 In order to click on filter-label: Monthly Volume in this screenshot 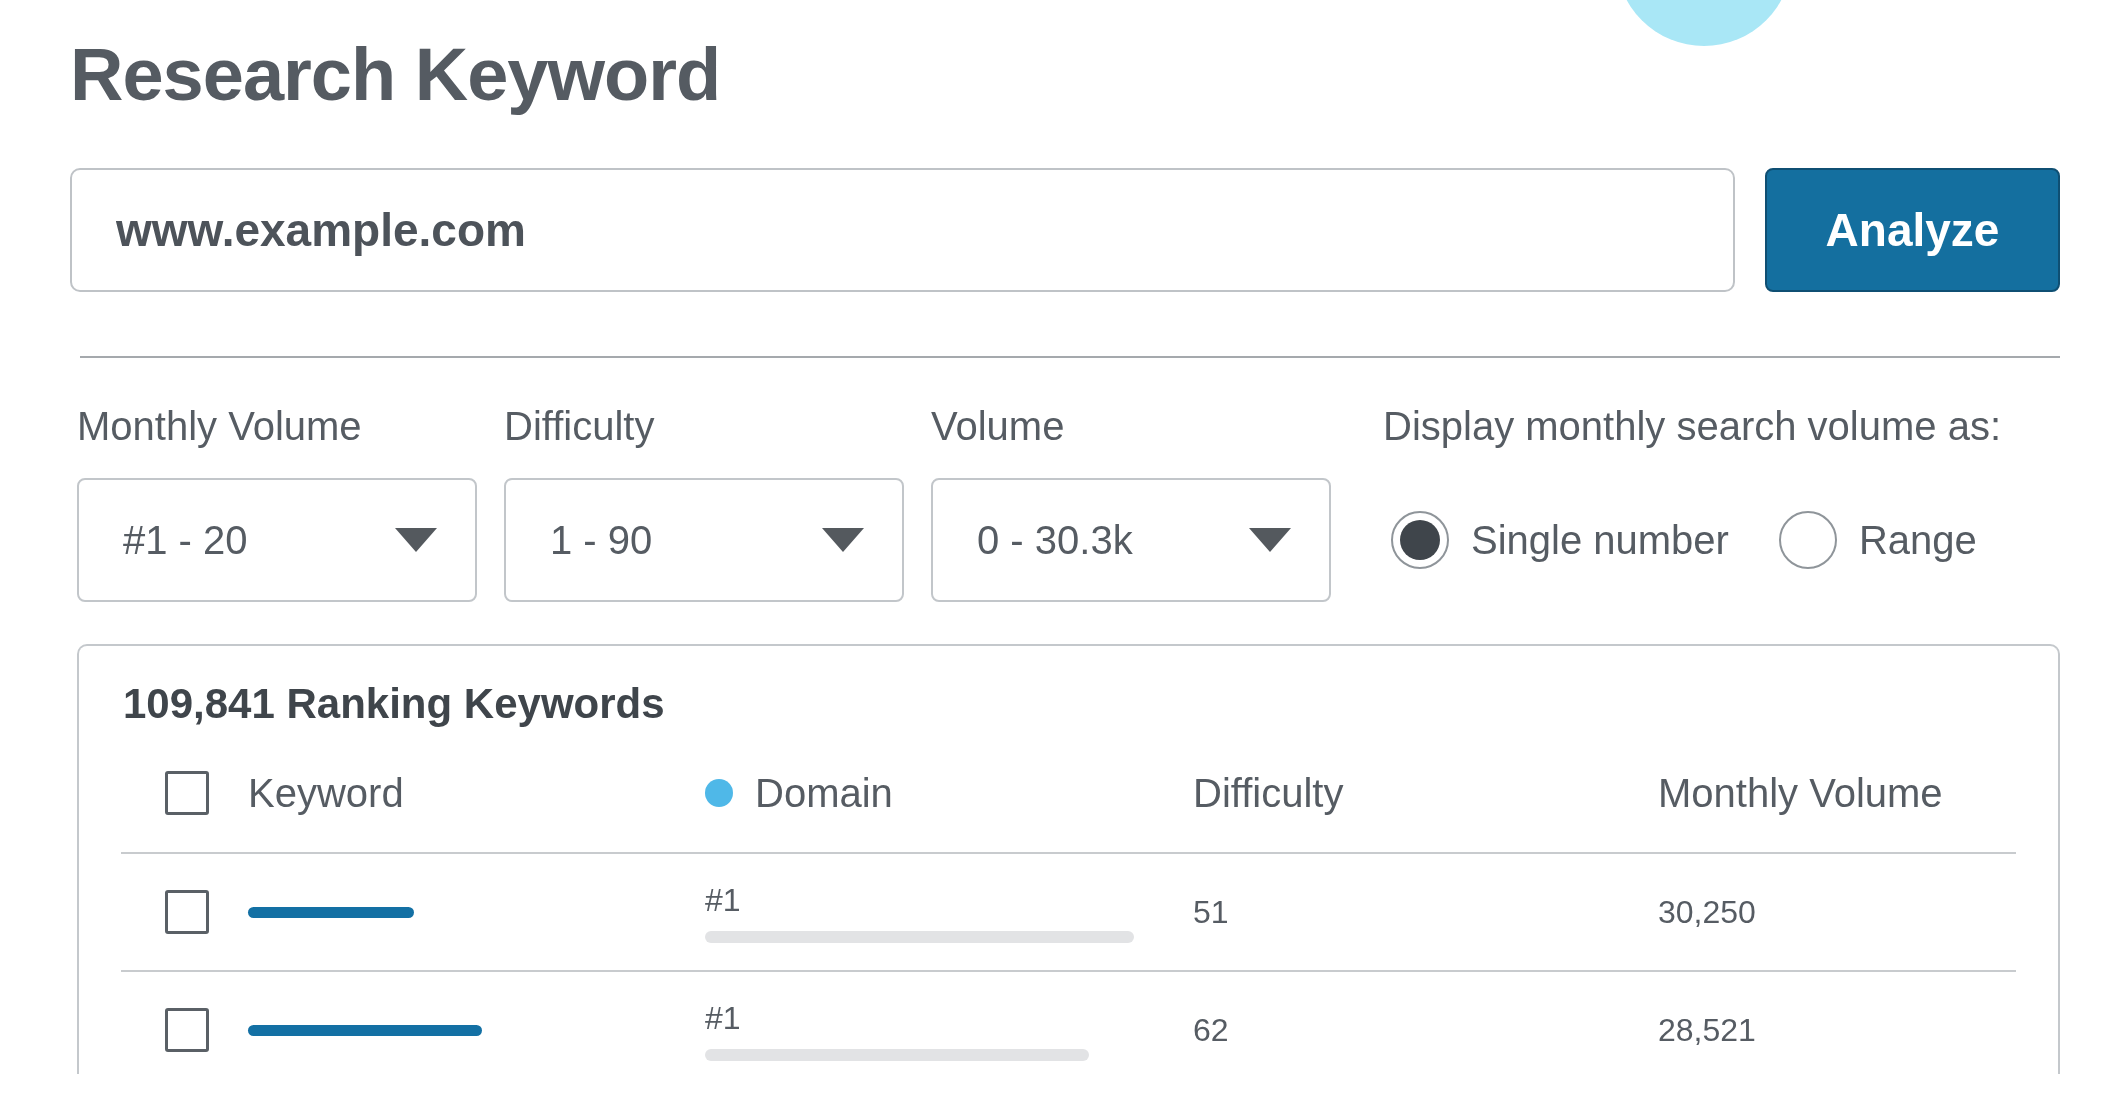, I will do `click(220, 426)`.